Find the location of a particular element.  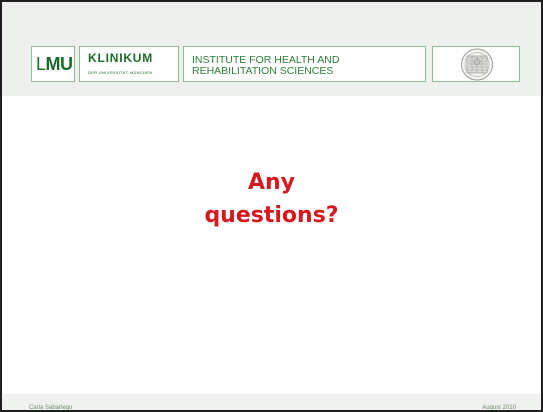

question-line-1: Any is located at coordinates (271, 182).